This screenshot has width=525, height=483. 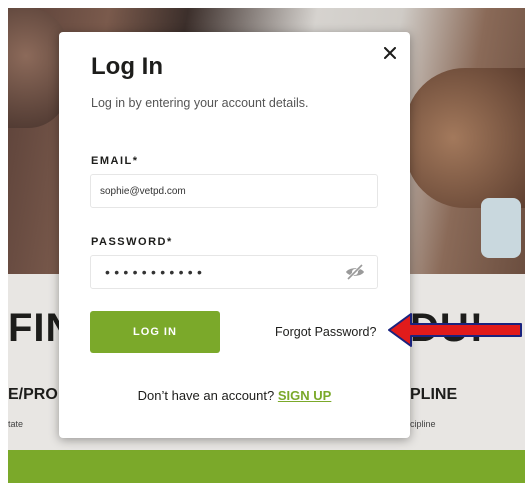 I want to click on photo-device, so click(x=501, y=228).